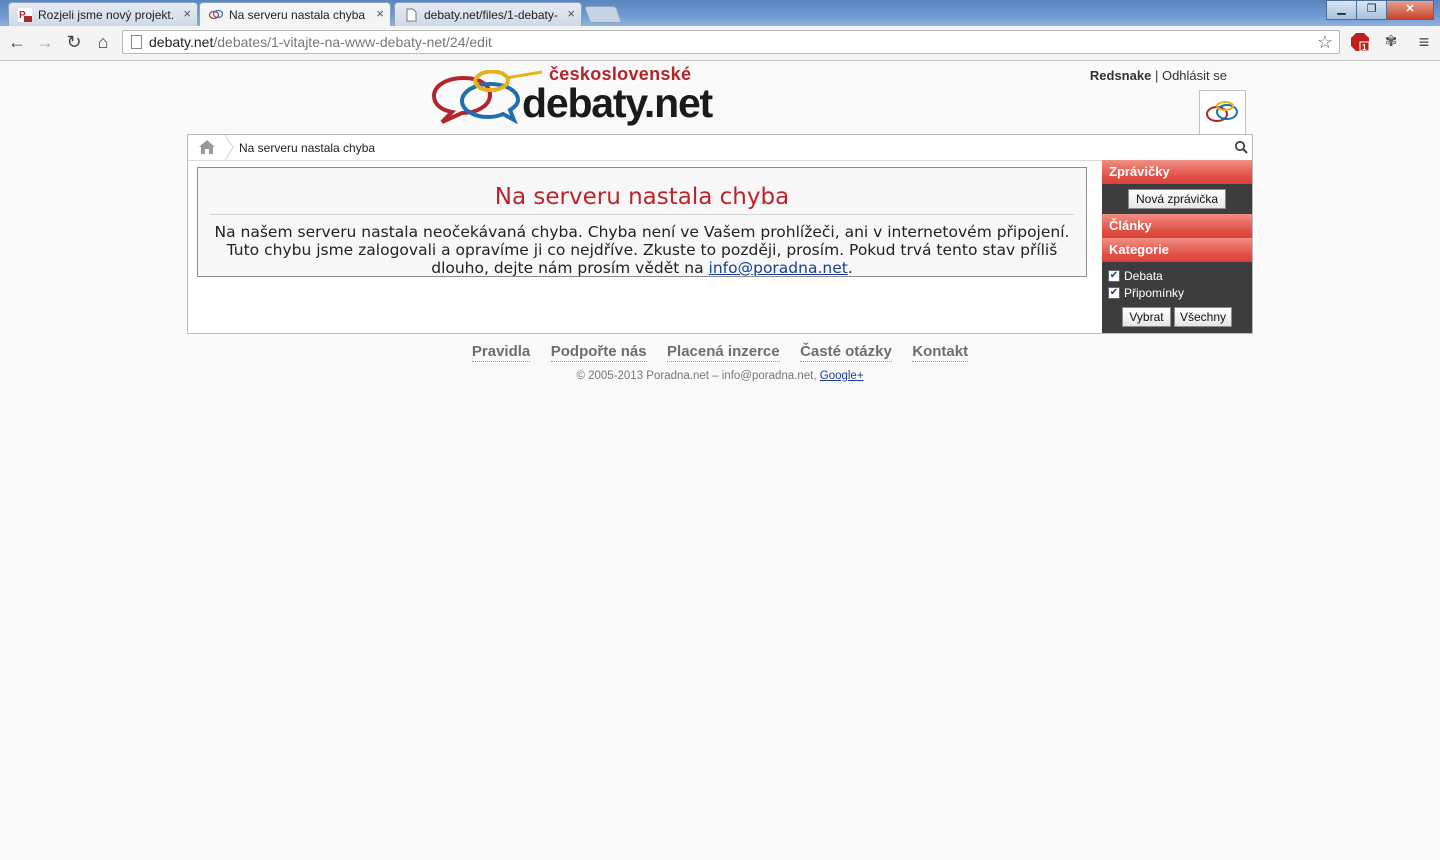 The width and height of the screenshot is (1440, 860). I want to click on window-controls: ▁ ❐ ✕, so click(1380, 10).